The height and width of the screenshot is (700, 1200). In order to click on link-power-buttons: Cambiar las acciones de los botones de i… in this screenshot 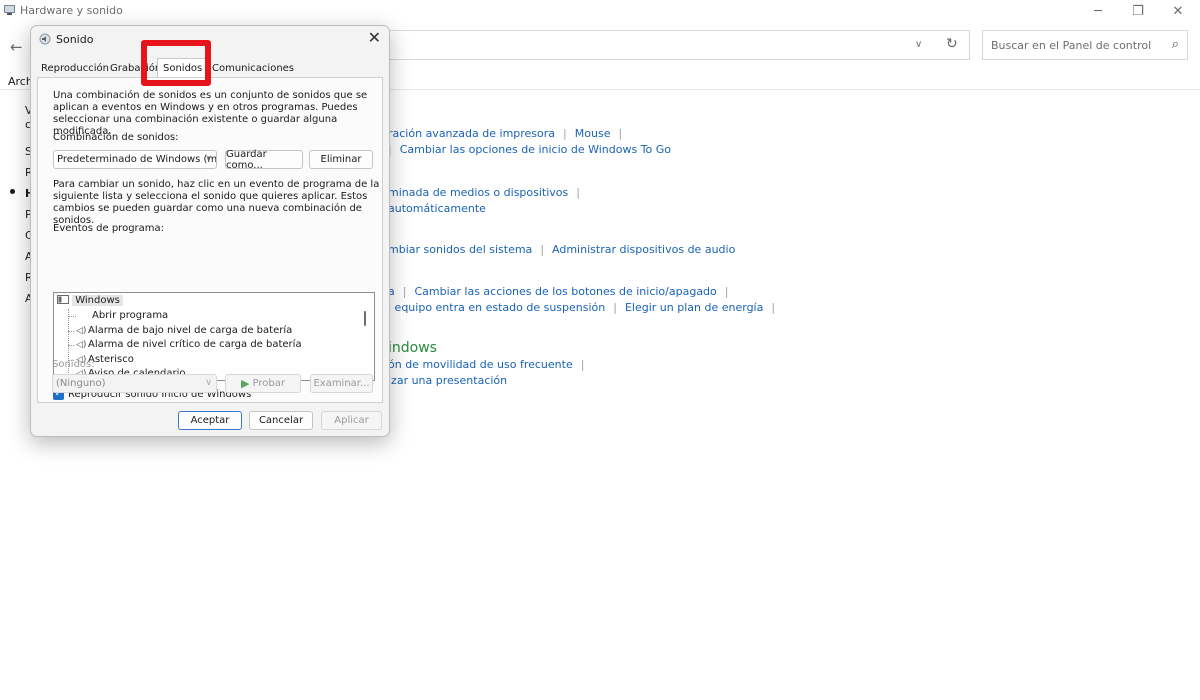, I will do `click(565, 291)`.